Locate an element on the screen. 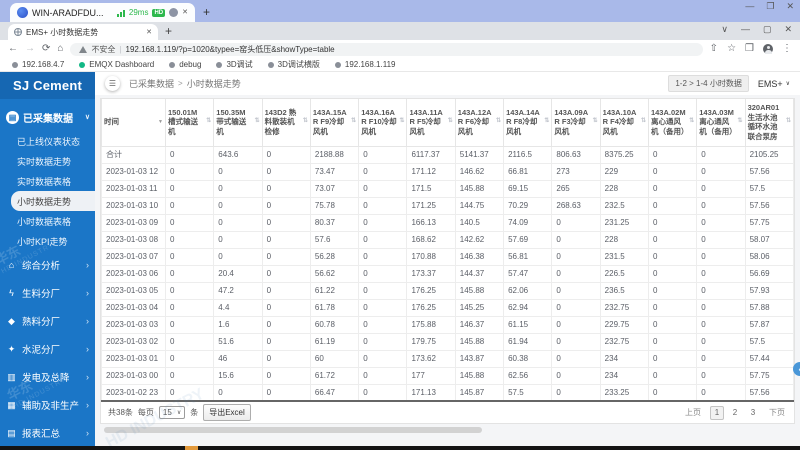 The width and height of the screenshot is (800, 450). column-header-time: 时间 is located at coordinates (133, 123).